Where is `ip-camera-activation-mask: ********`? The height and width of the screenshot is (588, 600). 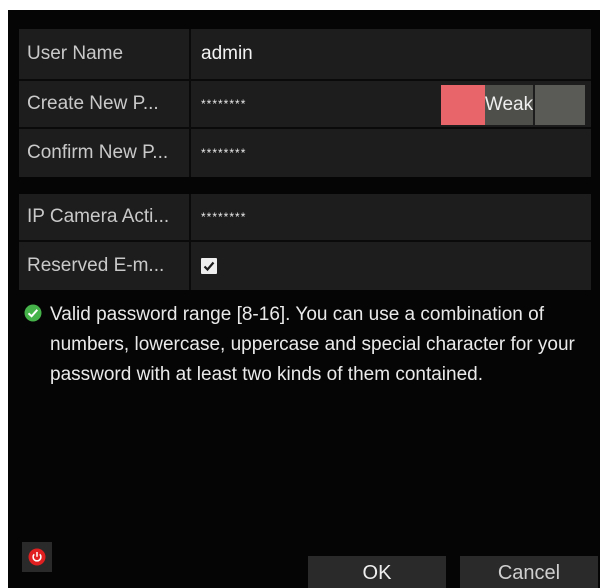
ip-camera-activation-mask: ******** is located at coordinates (224, 217).